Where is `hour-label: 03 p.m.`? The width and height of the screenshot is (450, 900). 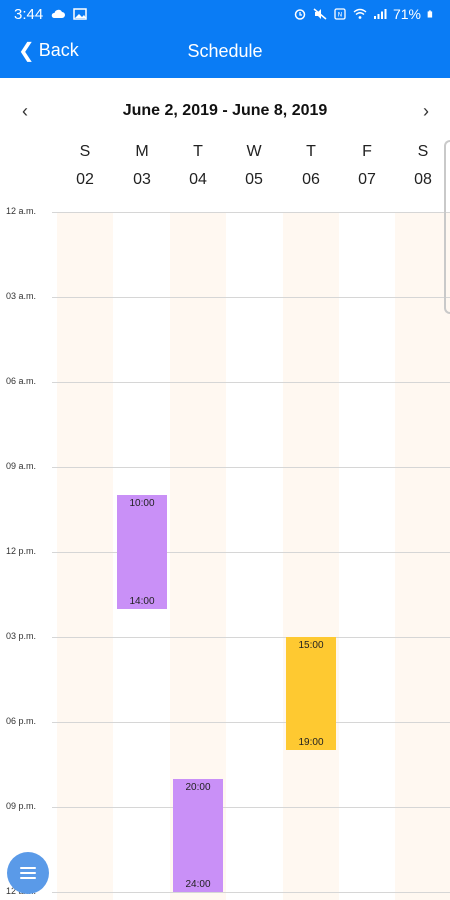
hour-label: 03 p.m. is located at coordinates (22, 635).